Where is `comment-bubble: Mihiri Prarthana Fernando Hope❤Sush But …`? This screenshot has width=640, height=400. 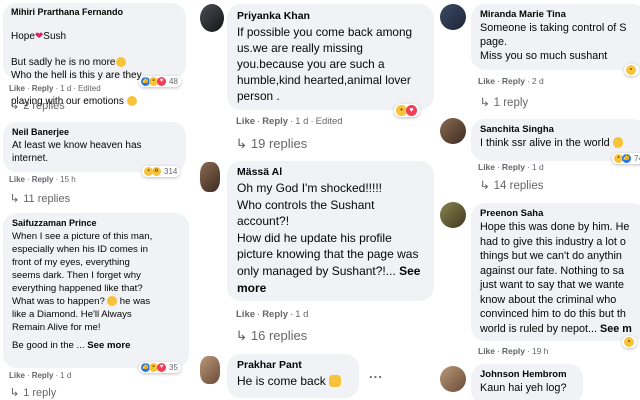 comment-bubble: Mihiri Prarthana Fernando Hope❤Sush But … is located at coordinates (94, 55).